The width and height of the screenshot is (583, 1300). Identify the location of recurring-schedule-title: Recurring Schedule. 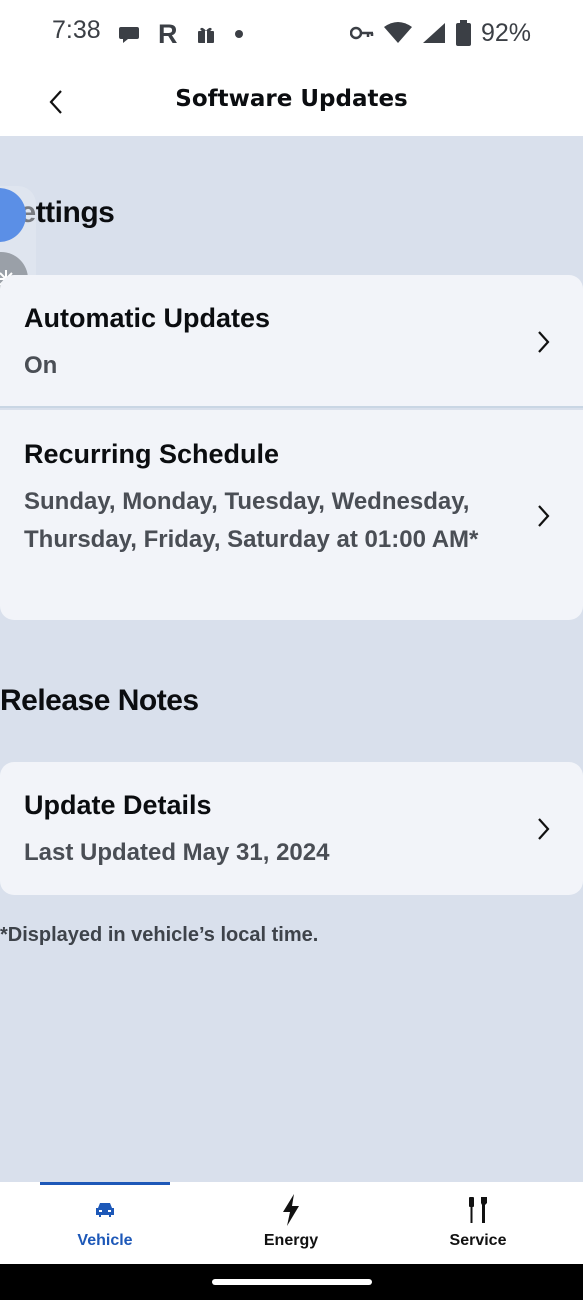
(152, 454).